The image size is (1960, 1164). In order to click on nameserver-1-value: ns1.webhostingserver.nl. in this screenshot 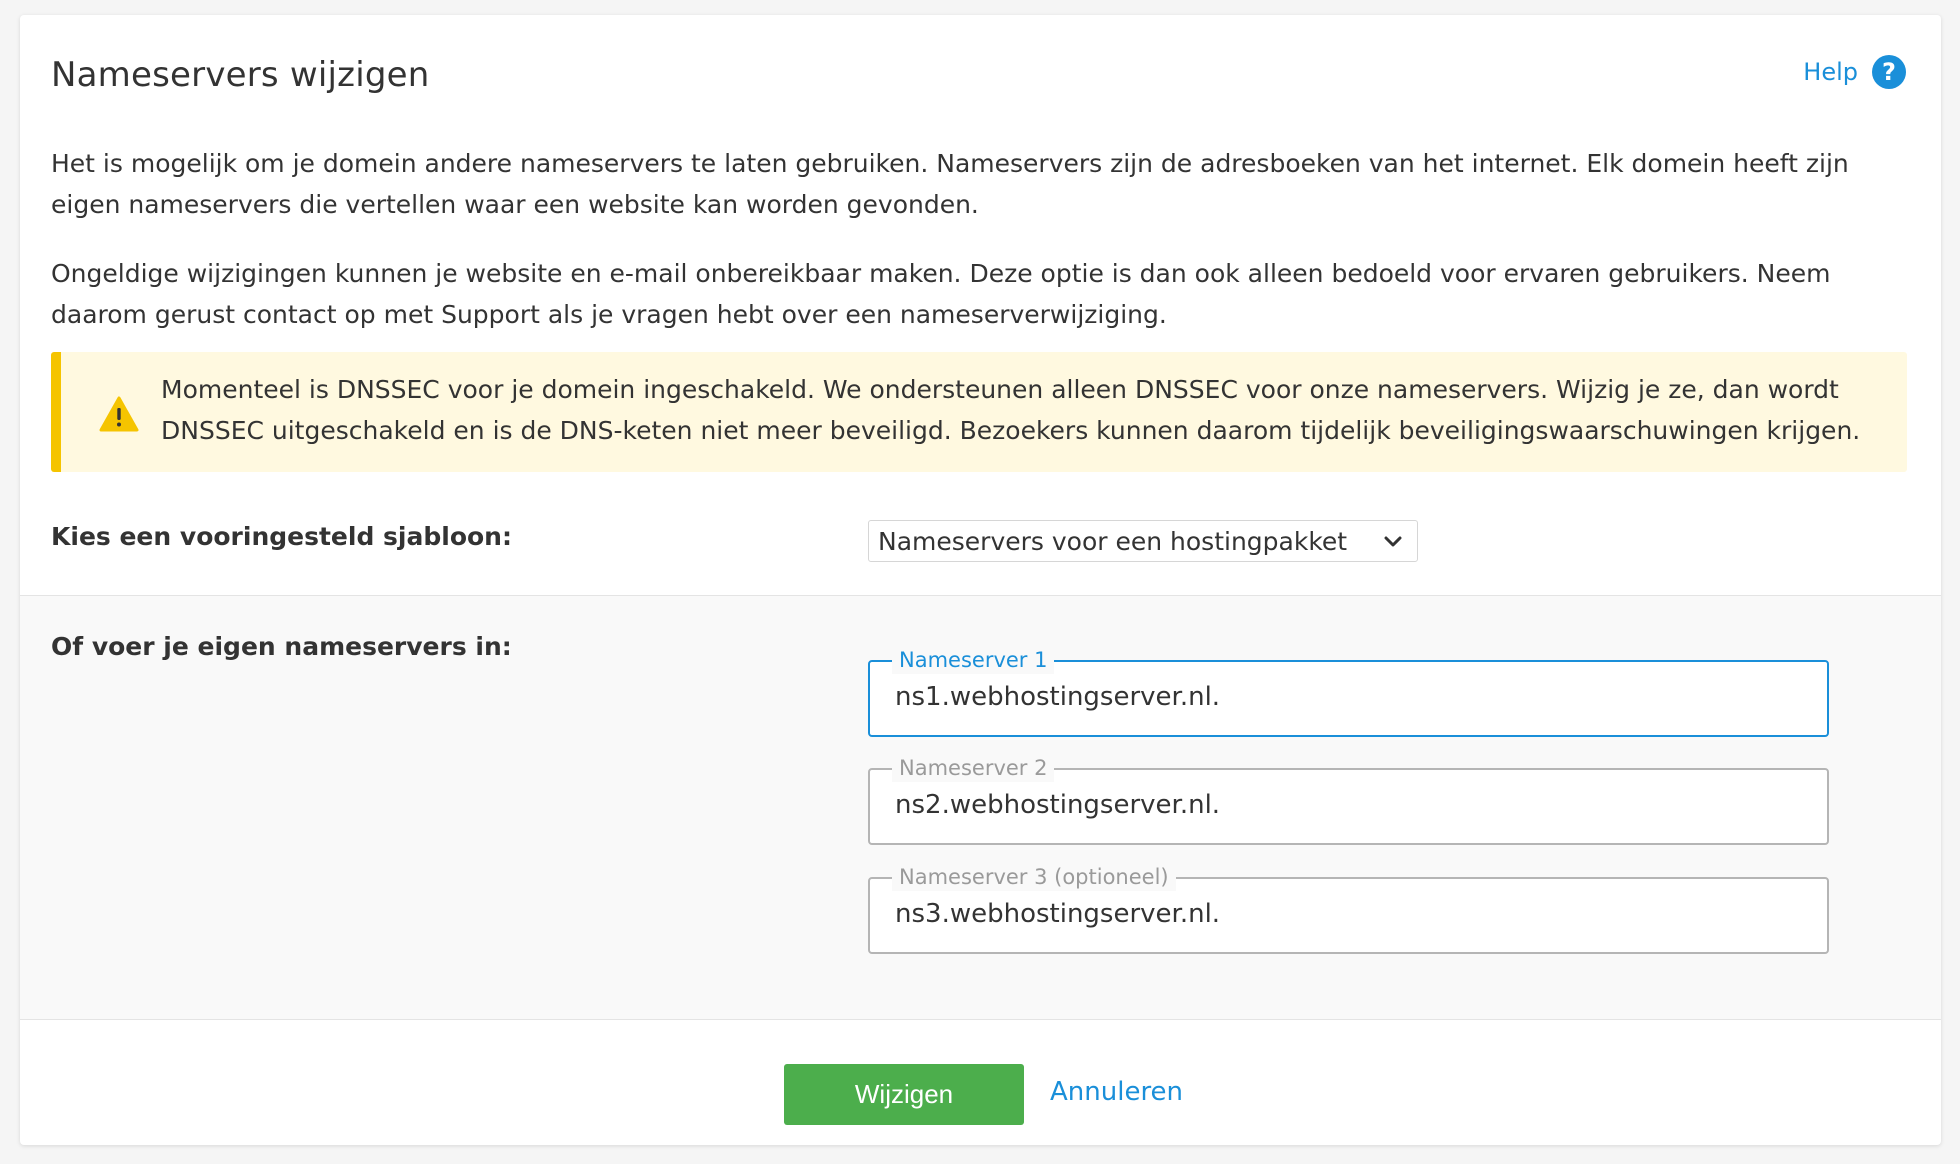, I will do `click(1057, 697)`.